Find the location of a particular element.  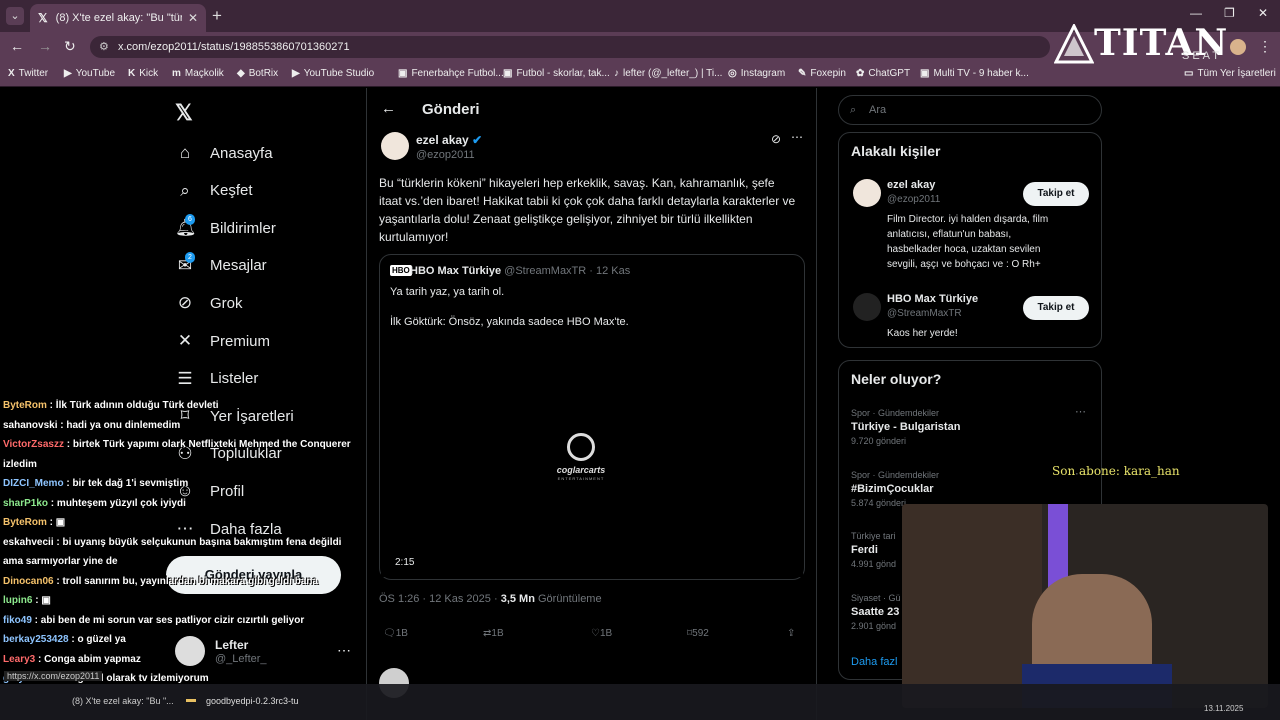

quote-header: HBO Max Türkiye @StreamMaxTR · 12 Kas is located at coordinates (520, 271).